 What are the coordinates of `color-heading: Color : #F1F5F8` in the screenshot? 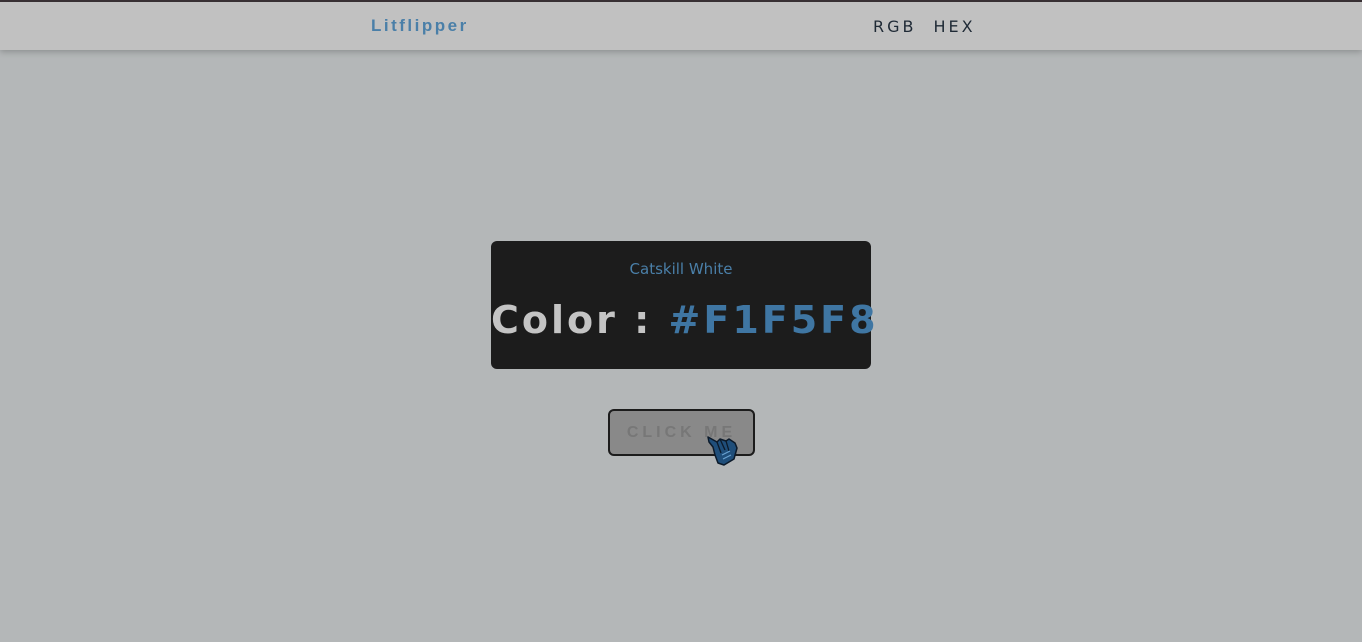 It's located at (683, 320).